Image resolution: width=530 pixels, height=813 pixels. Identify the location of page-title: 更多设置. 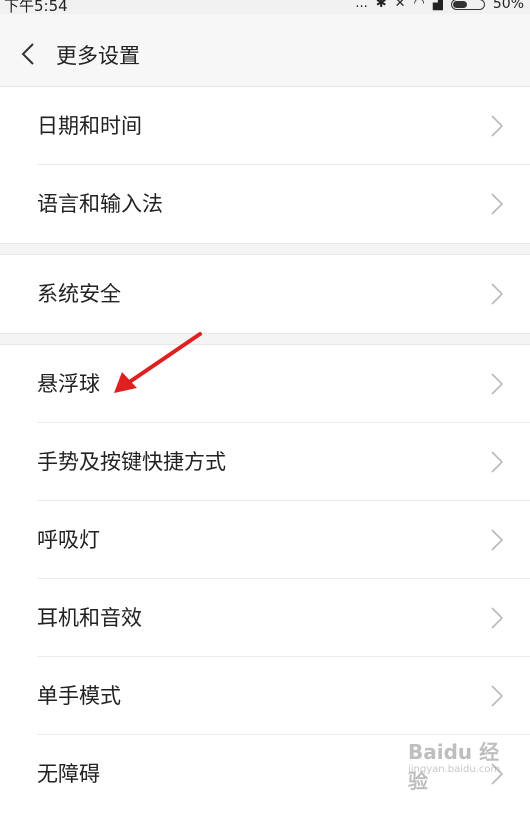
(98, 56).